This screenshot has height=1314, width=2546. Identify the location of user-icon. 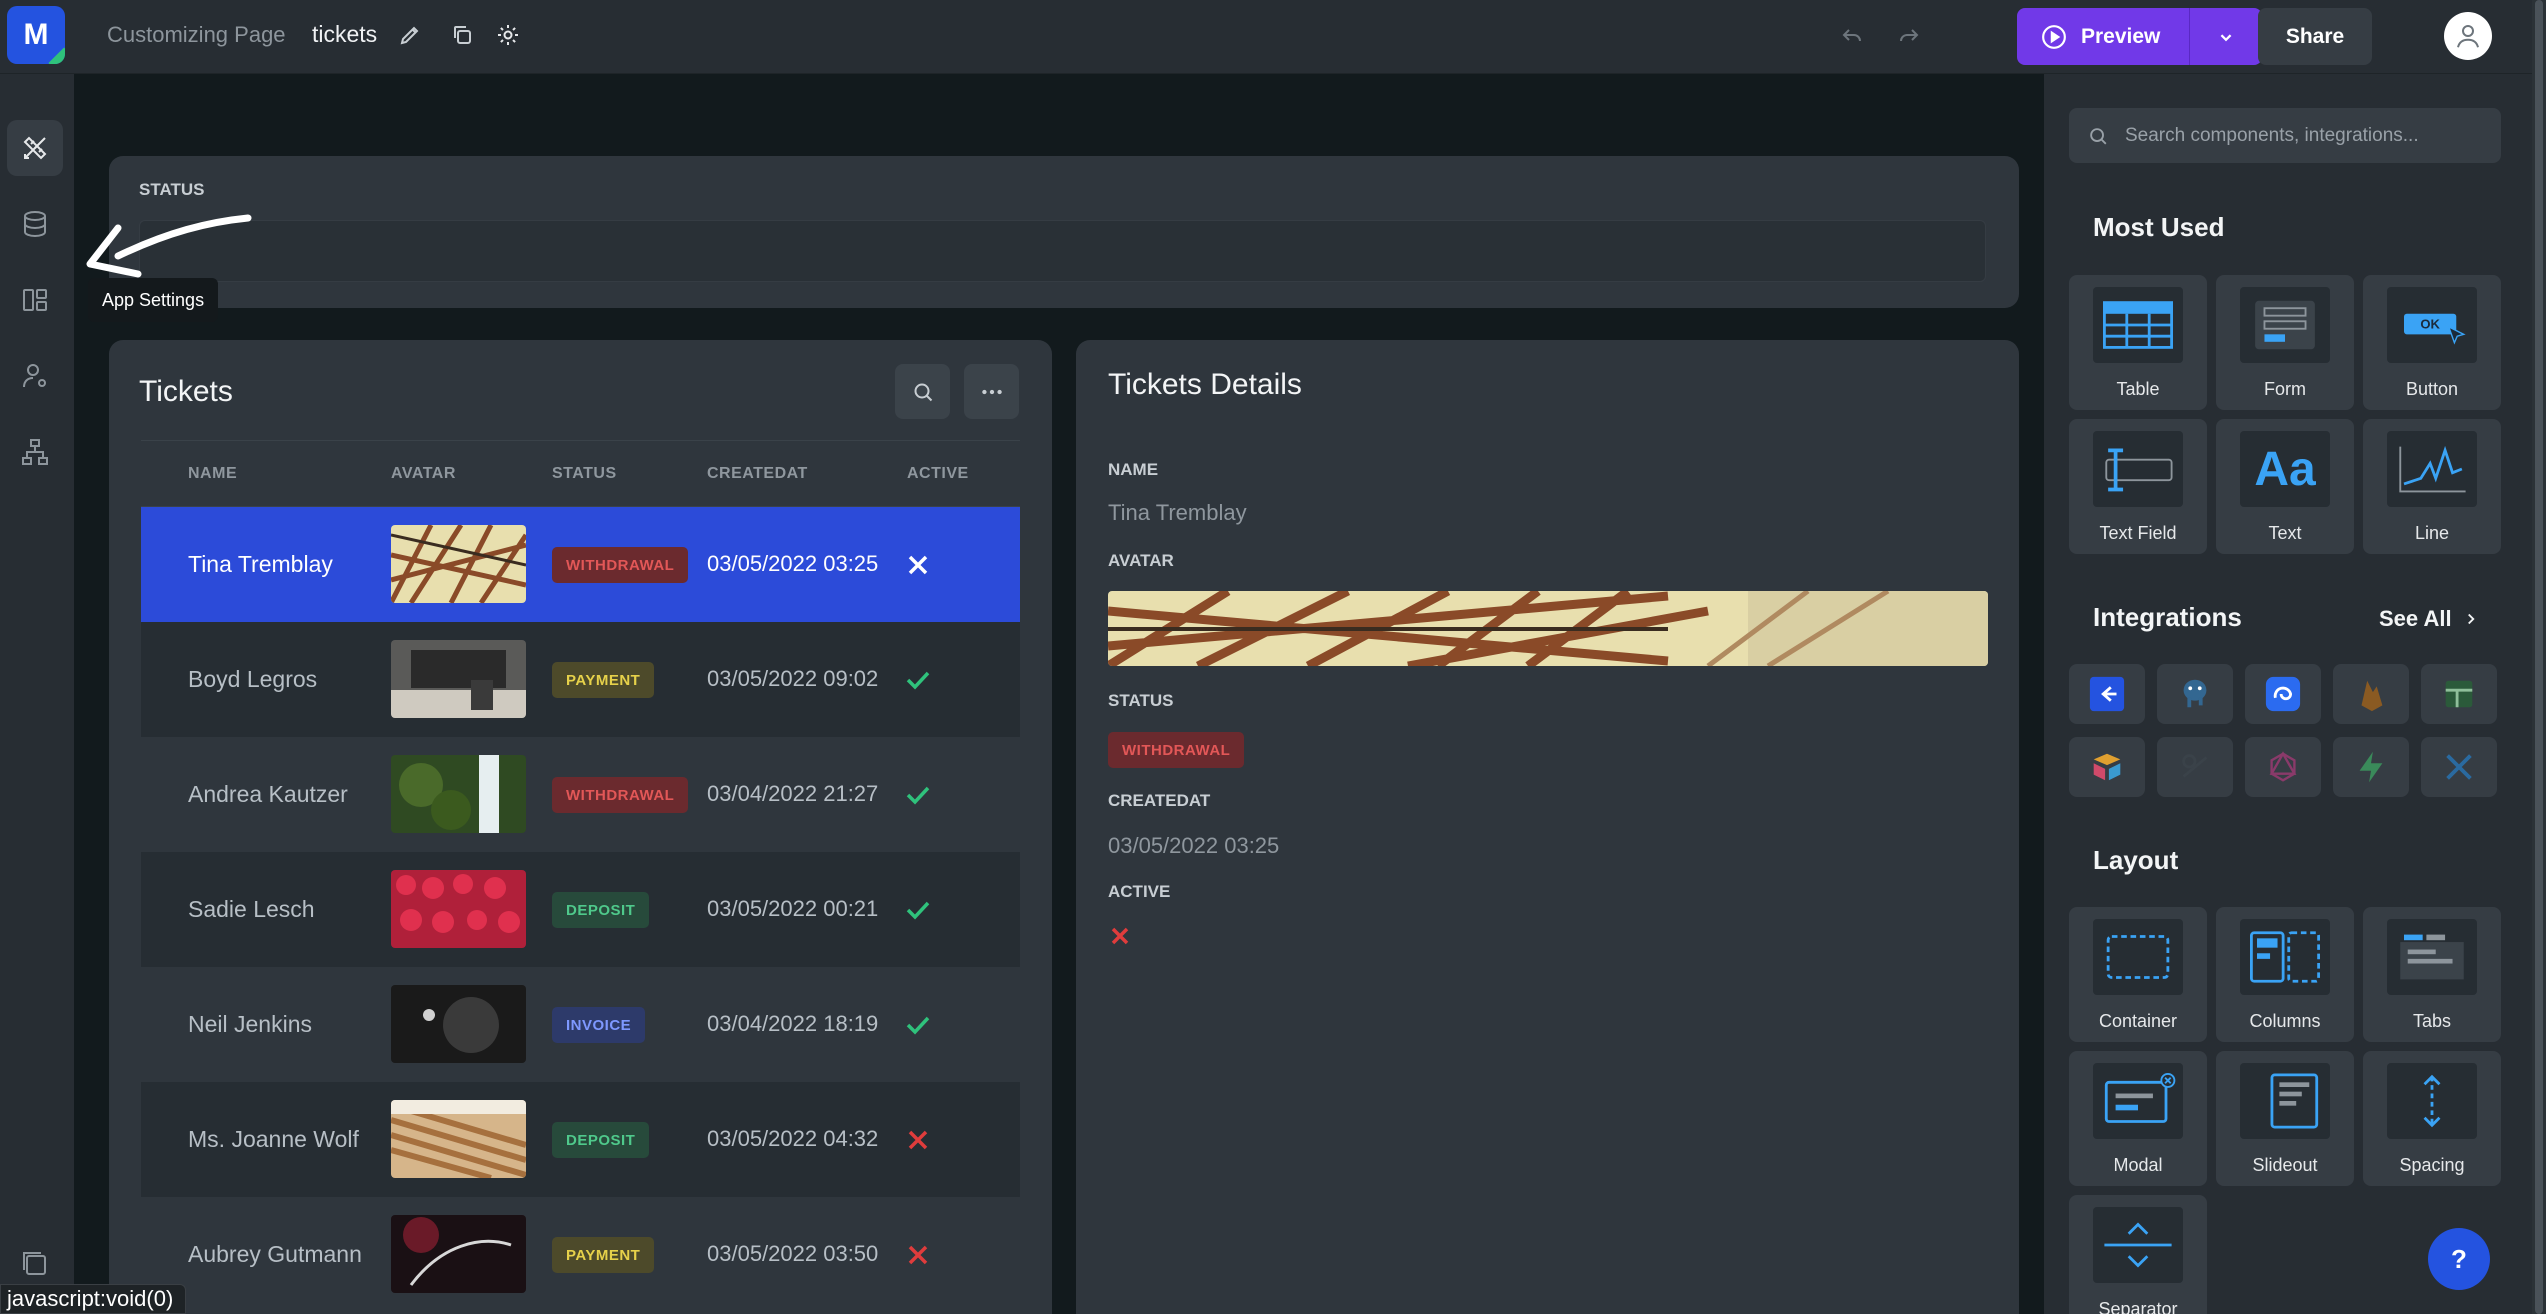
(2468, 36).